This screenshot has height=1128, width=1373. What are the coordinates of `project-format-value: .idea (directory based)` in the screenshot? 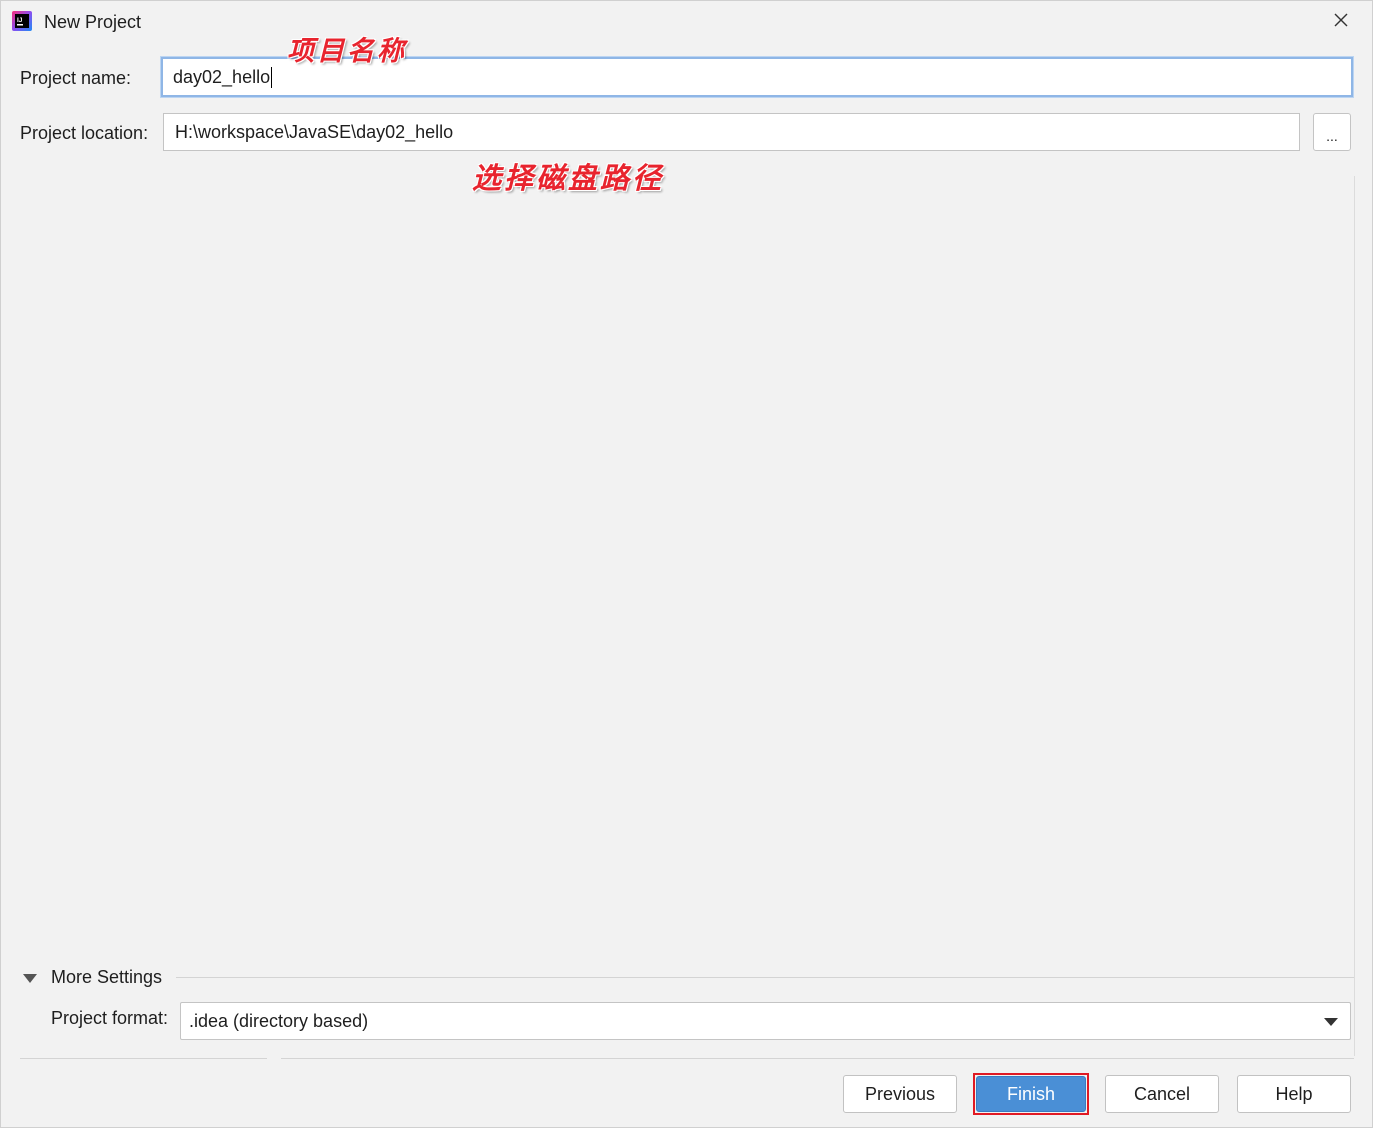 It's located at (279, 1020).